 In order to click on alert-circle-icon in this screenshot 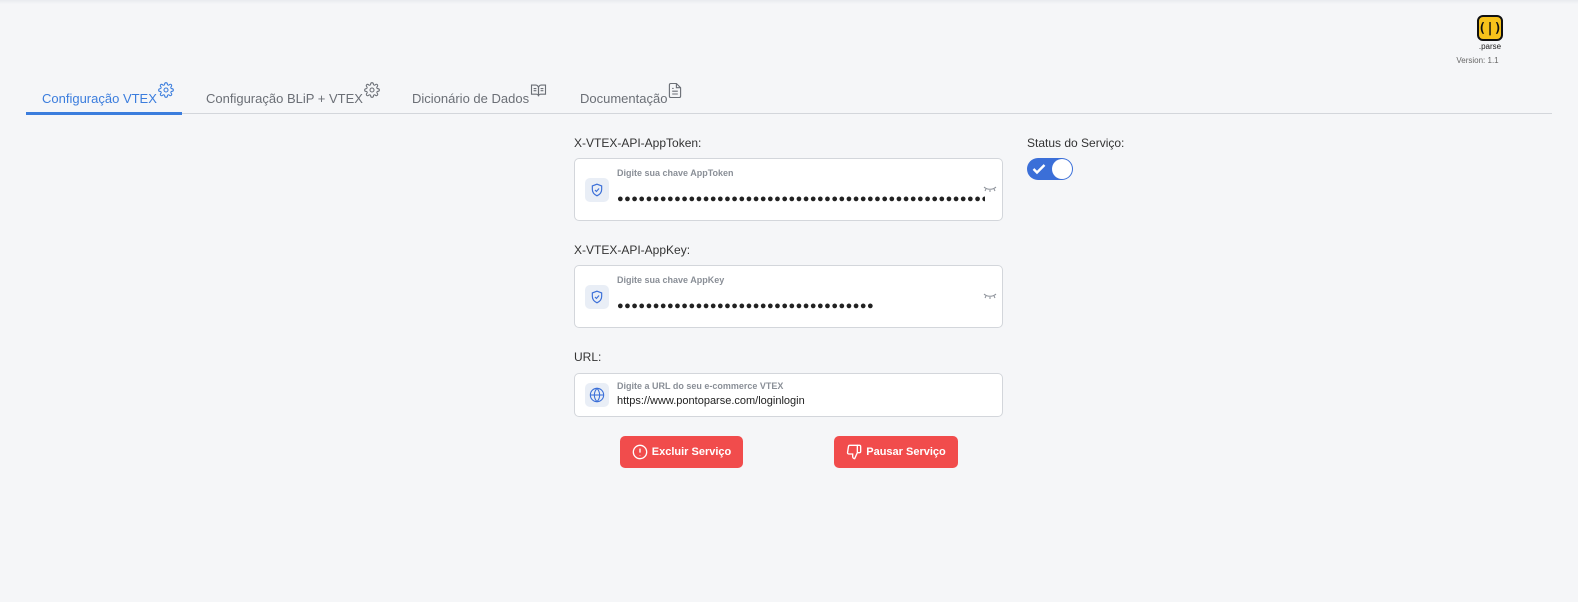, I will do `click(640, 452)`.